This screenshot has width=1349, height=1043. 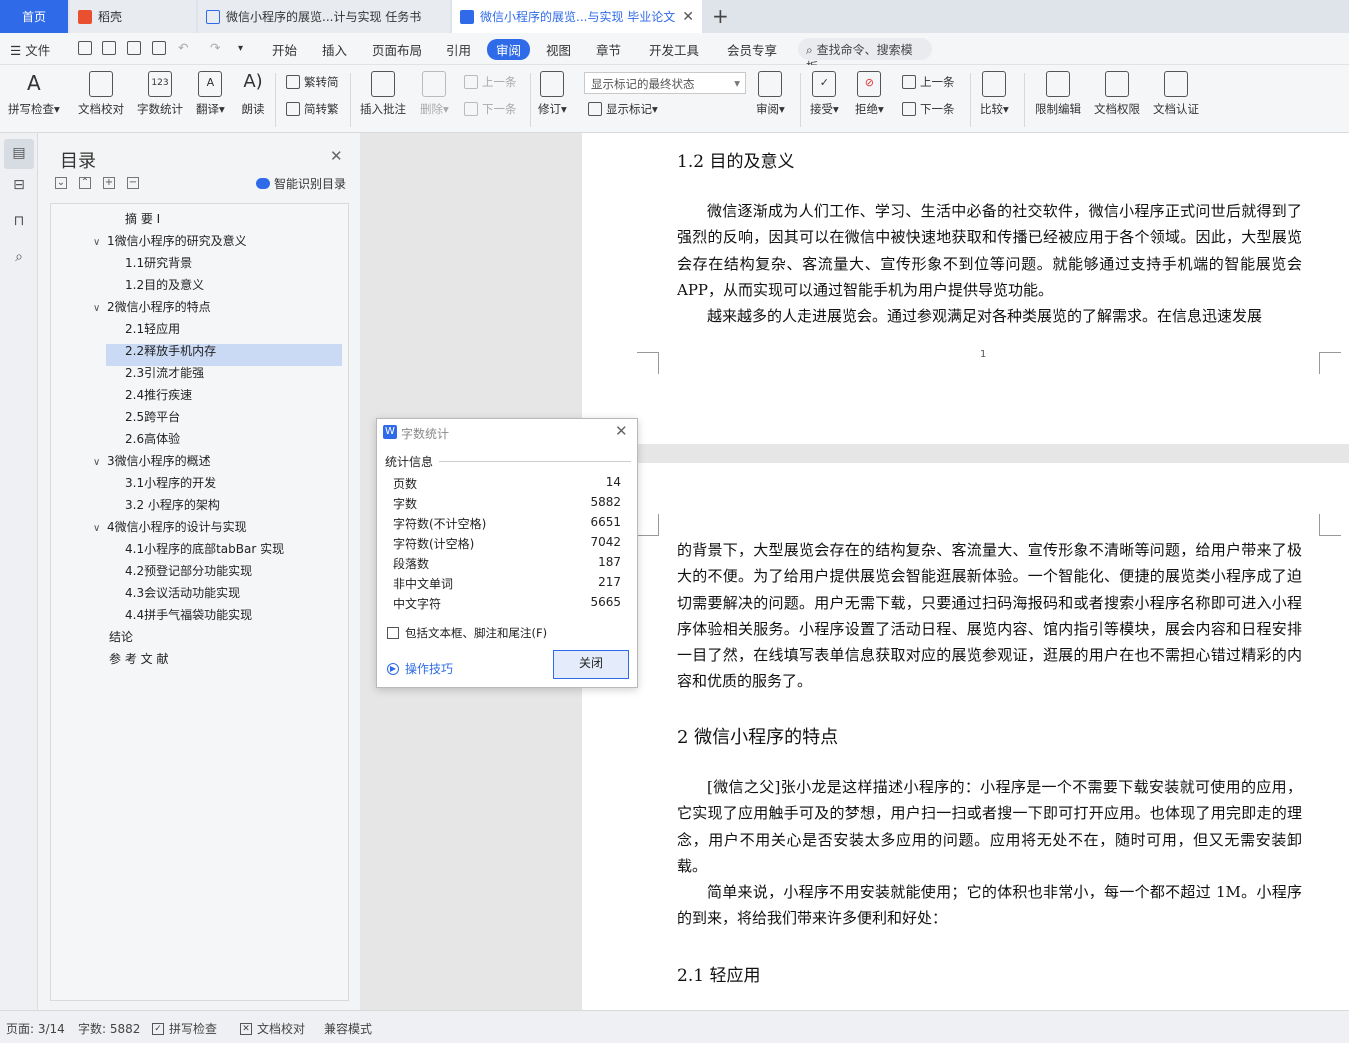 I want to click on next-change-button: 下一条, so click(x=928, y=109).